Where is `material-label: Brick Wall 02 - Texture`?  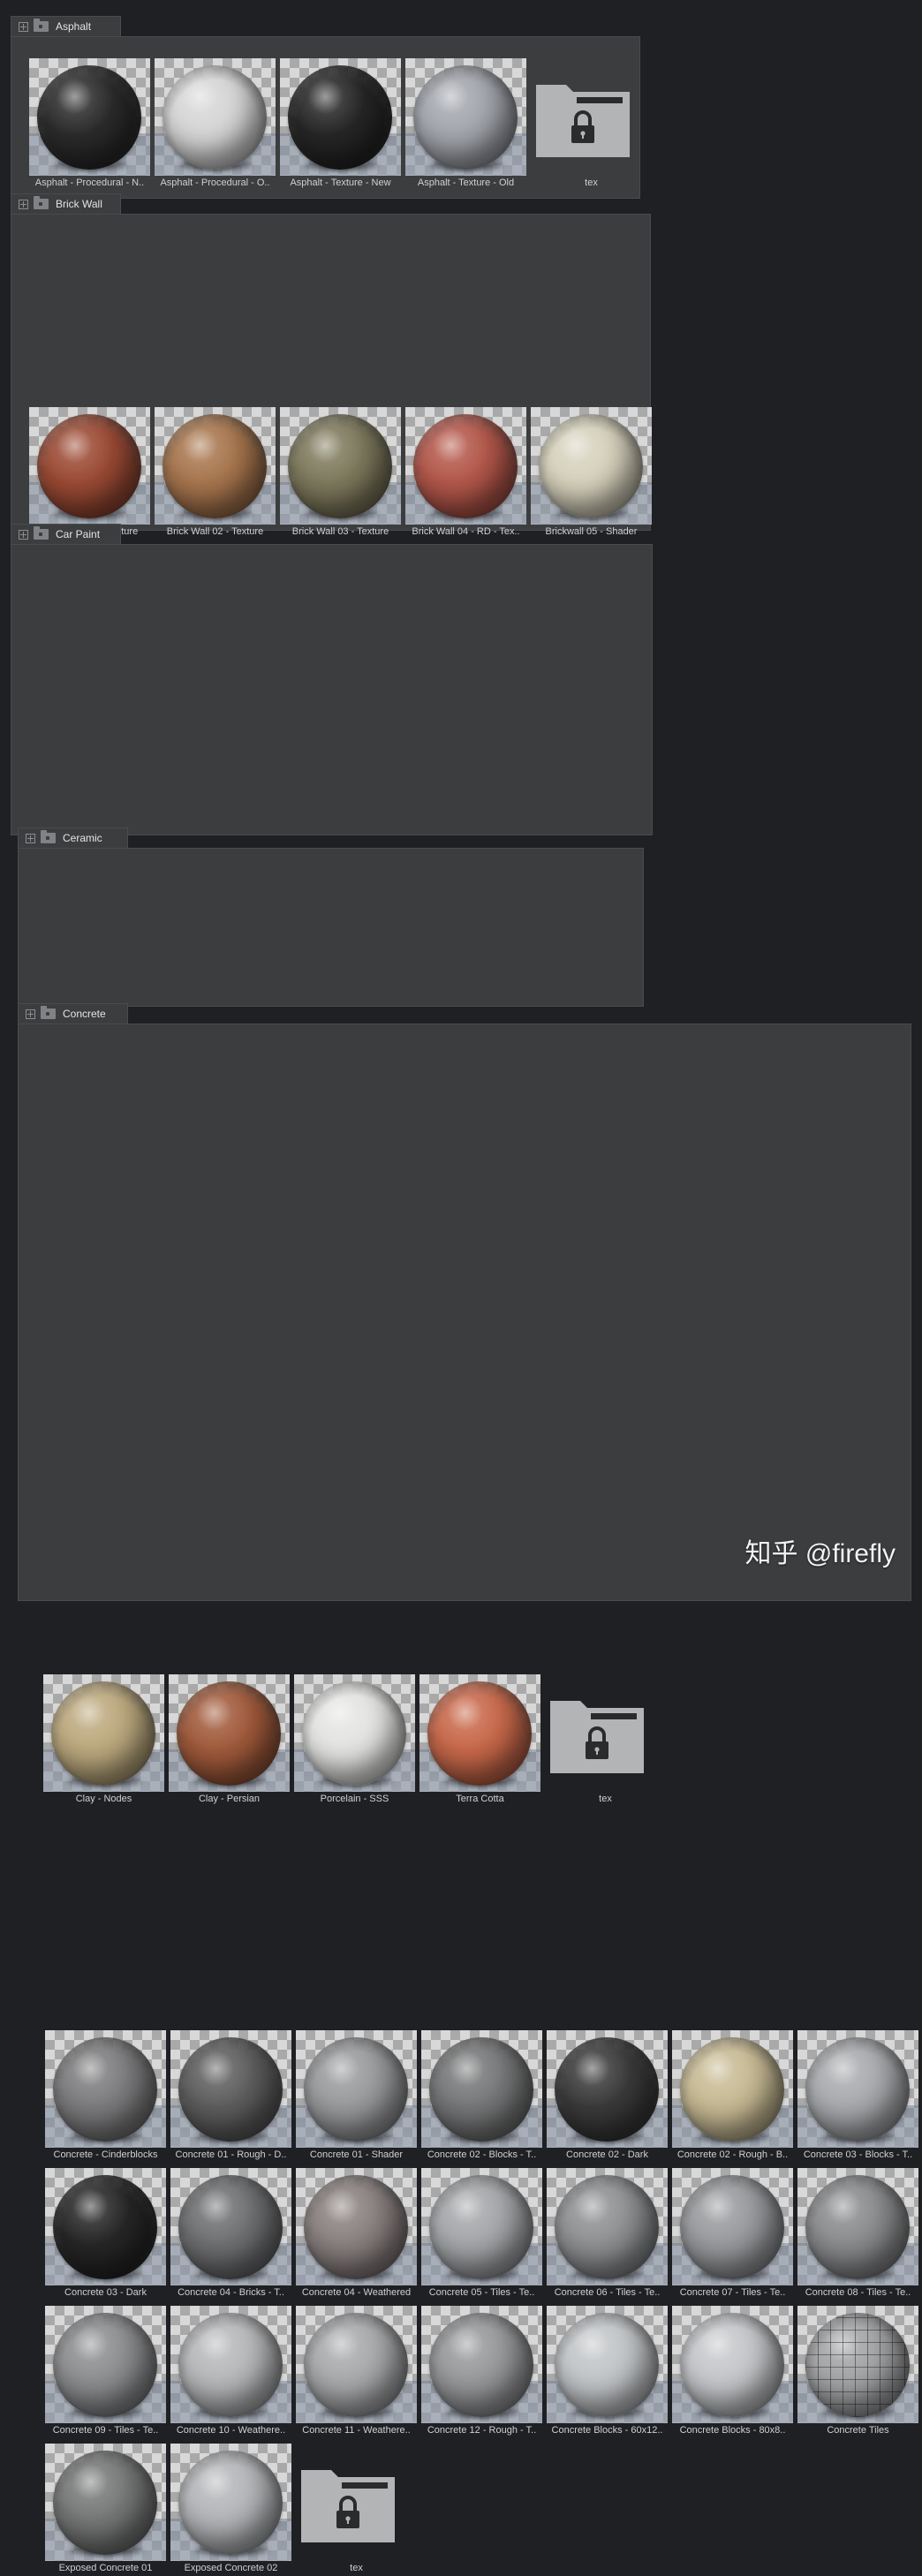
material-label: Brick Wall 02 - Texture is located at coordinates (215, 531).